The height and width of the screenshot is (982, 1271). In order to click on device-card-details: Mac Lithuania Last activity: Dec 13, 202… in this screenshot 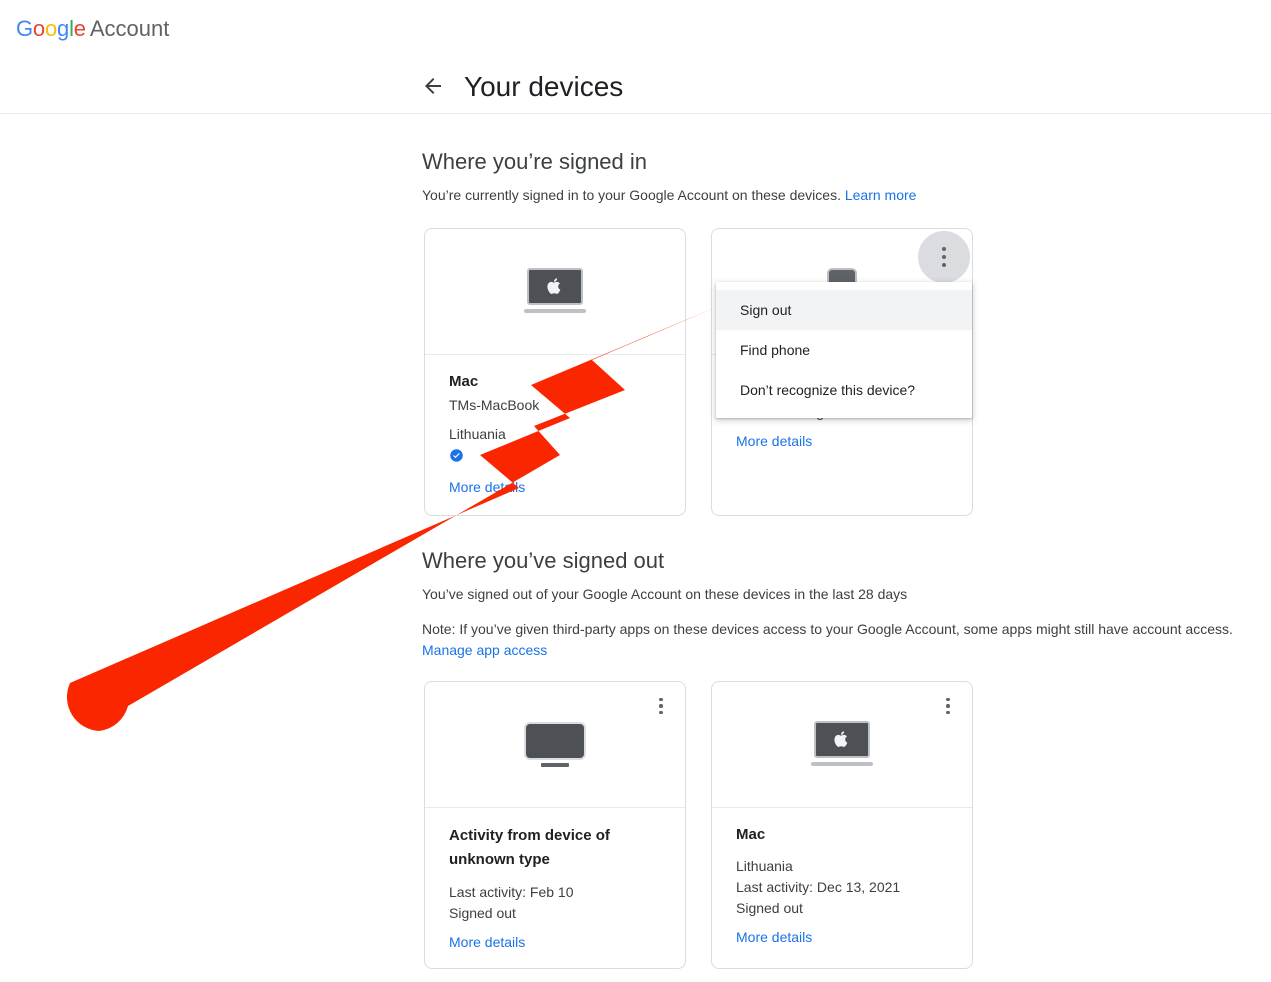, I will do `click(842, 878)`.